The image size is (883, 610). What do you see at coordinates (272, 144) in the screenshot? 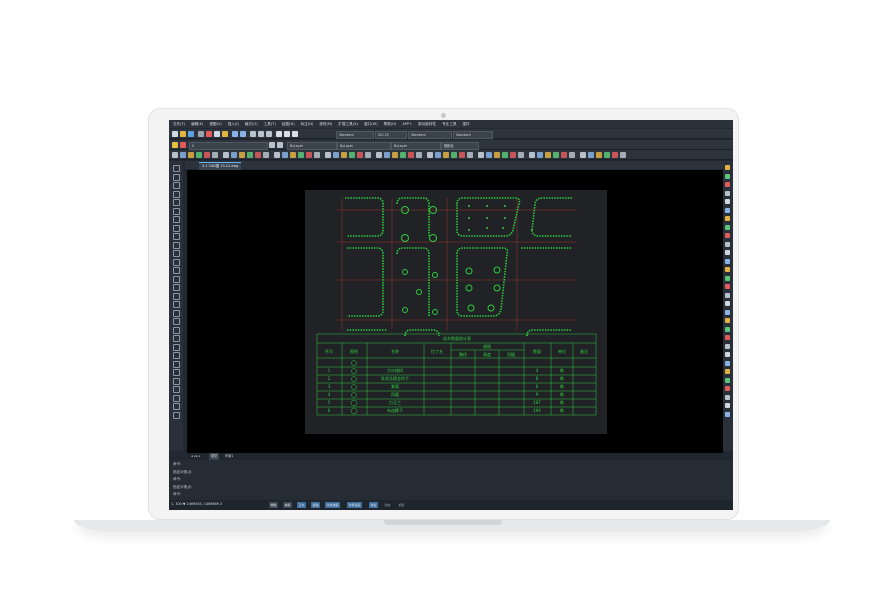
I see `make-current-icon` at bounding box center [272, 144].